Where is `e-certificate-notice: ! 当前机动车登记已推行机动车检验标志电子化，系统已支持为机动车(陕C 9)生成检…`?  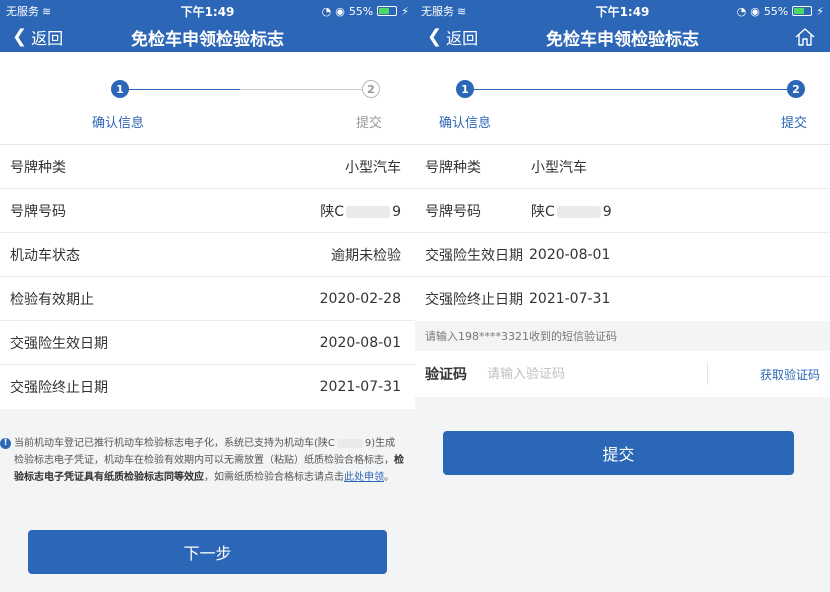
e-certificate-notice: ! 当前机动车登记已推行机动车检验标志电子化，系统已支持为机动车(陕C 9)生成检… is located at coordinates (207, 447).